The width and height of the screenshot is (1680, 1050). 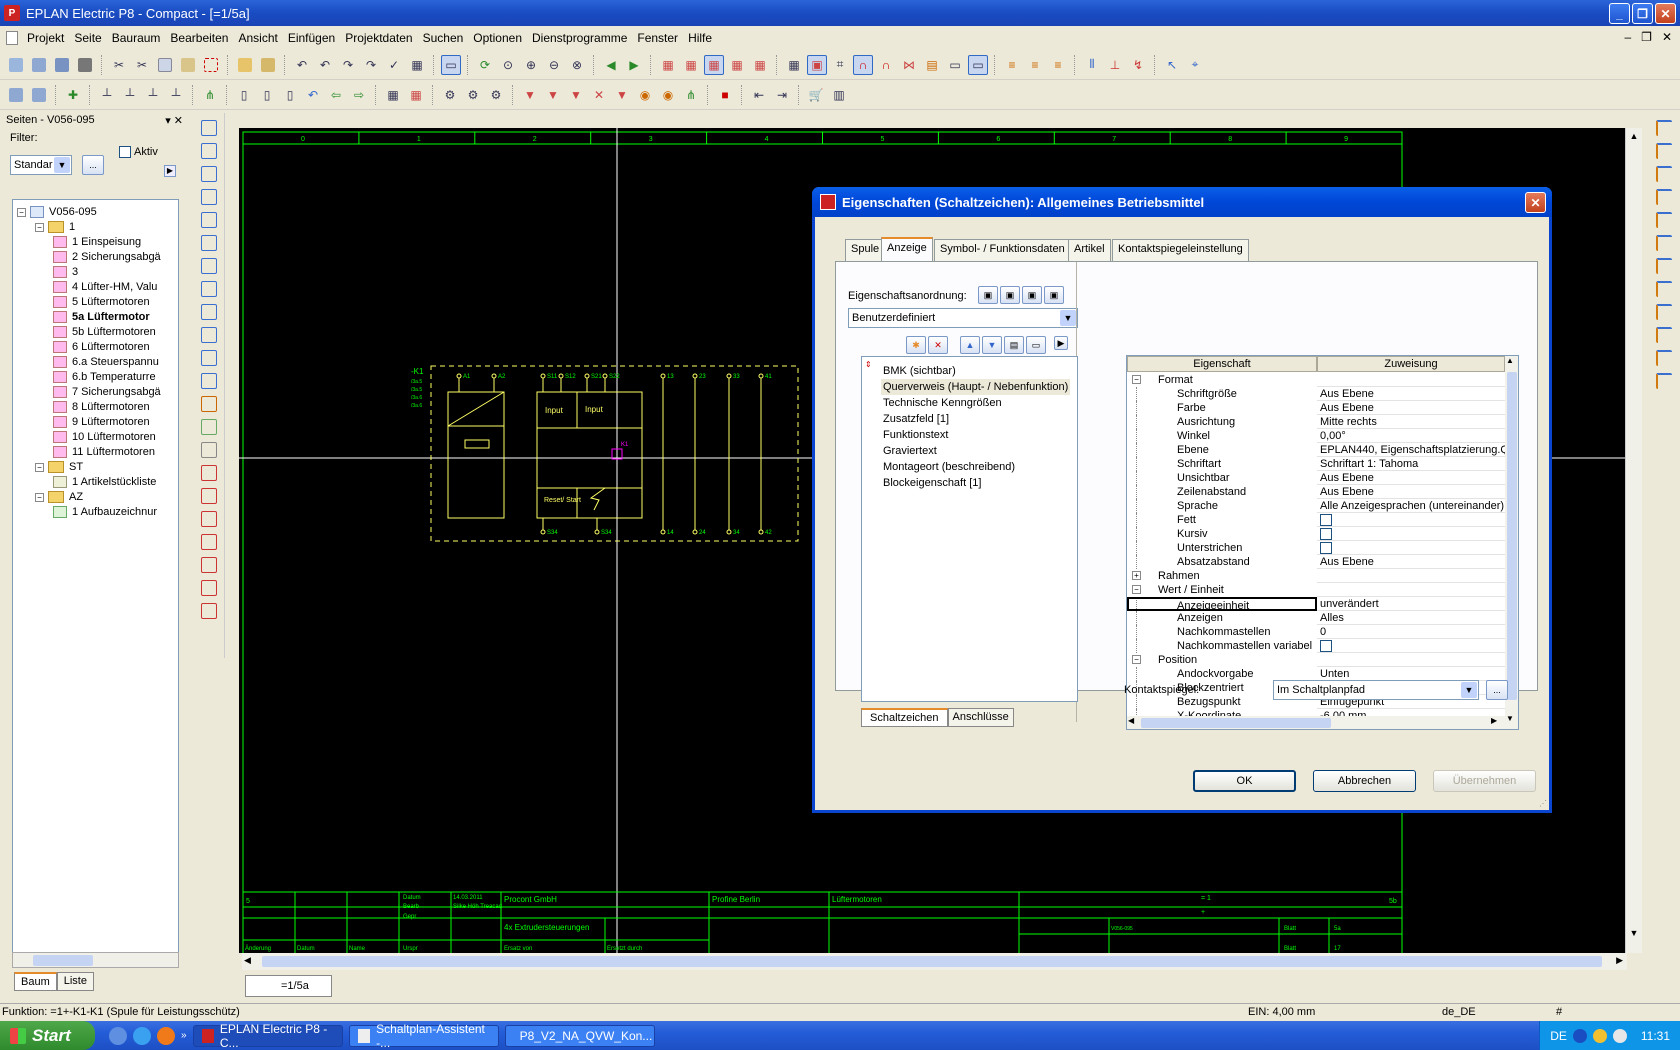 What do you see at coordinates (119, 65) in the screenshot?
I see `cut-icon: ✂` at bounding box center [119, 65].